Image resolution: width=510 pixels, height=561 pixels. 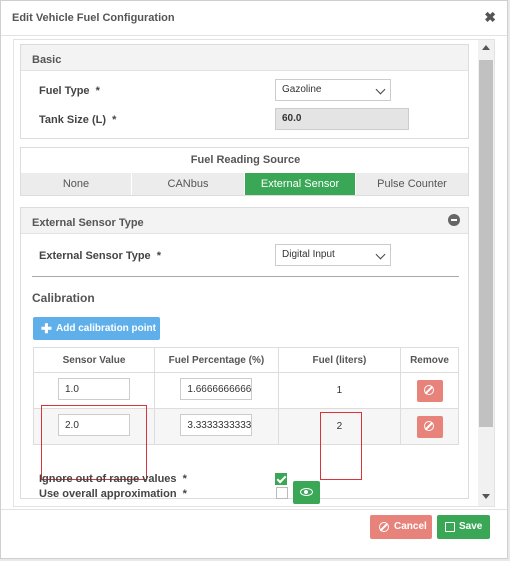 I want to click on scrollbar, so click(x=486, y=273).